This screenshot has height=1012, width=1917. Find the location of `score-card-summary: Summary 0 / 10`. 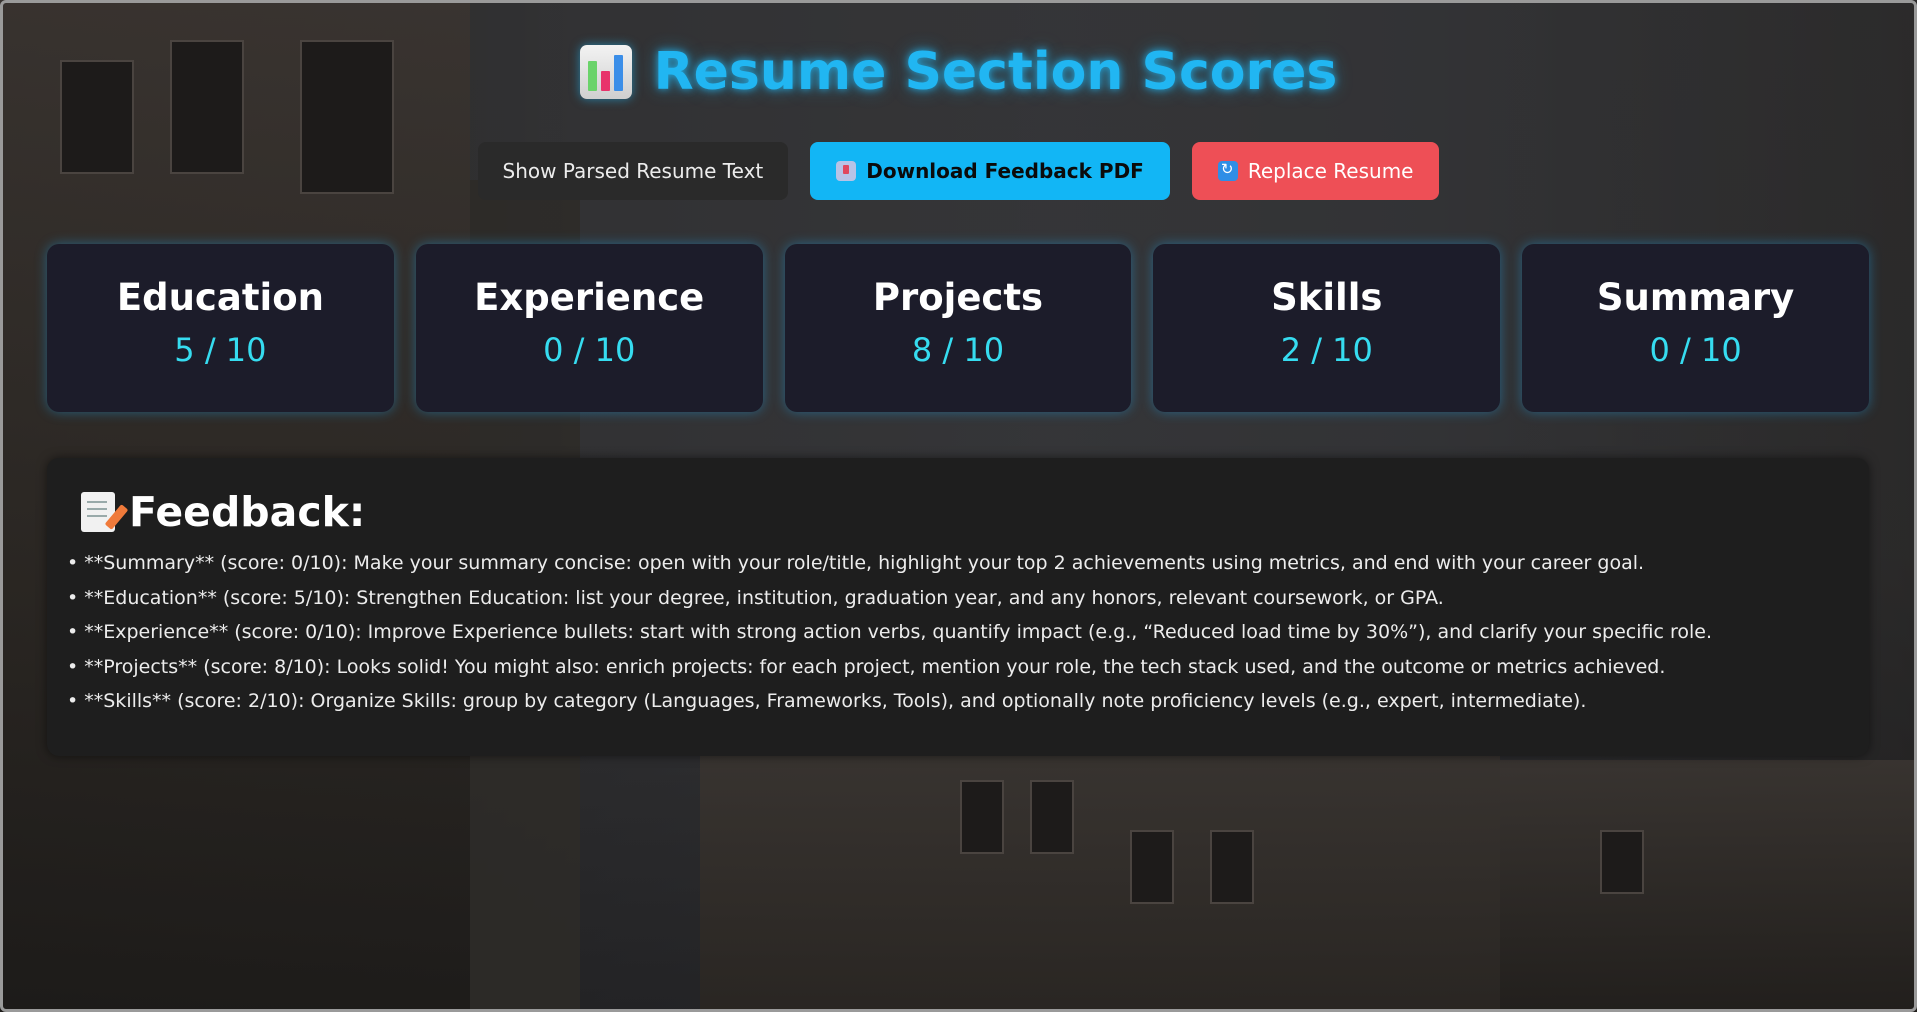

score-card-summary: Summary 0 / 10 is located at coordinates (1695, 328).